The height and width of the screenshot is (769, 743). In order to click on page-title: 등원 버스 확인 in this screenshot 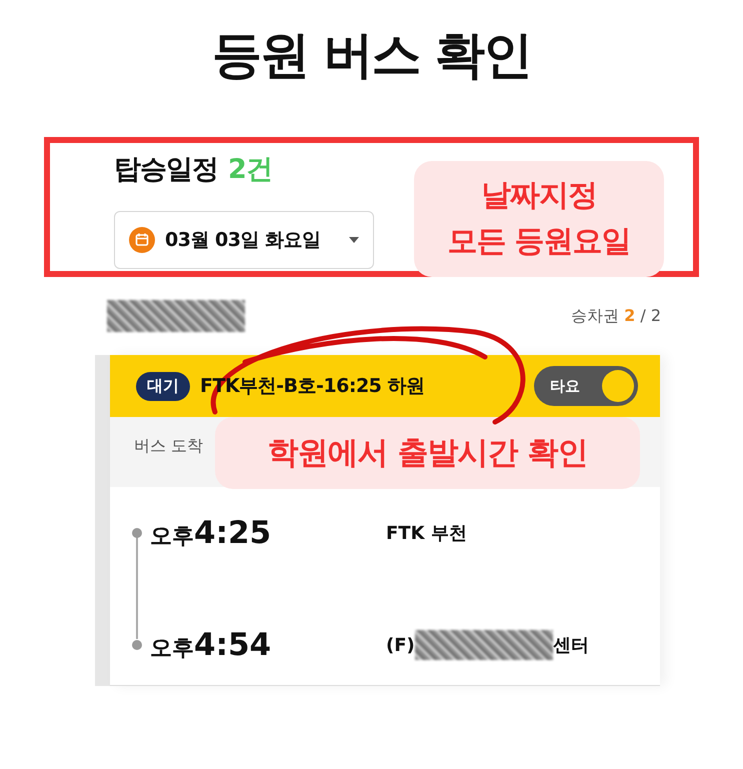, I will do `click(371, 55)`.